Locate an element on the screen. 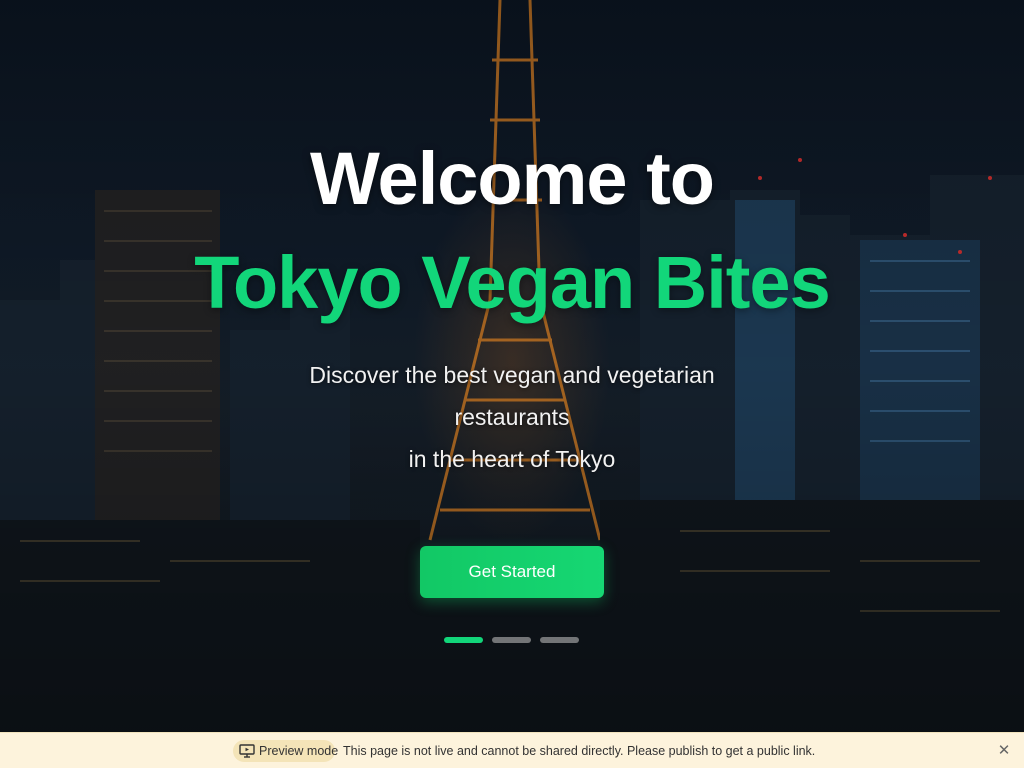 The width and height of the screenshot is (1024, 768). hero-title-line-2: Tokyo Vegan Bites is located at coordinates (512, 282).